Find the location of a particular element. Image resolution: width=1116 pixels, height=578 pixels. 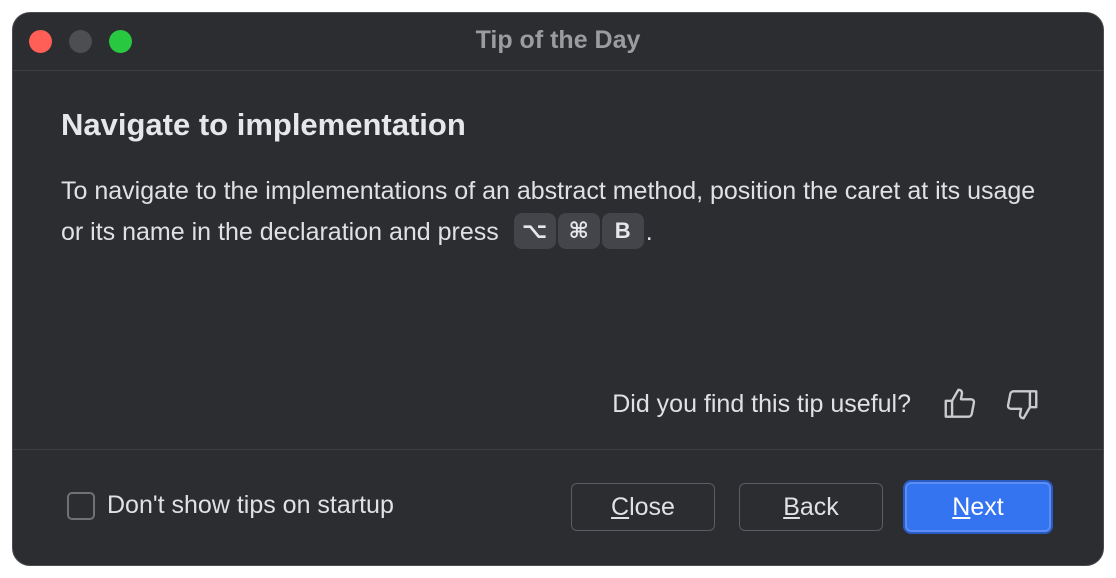

thumbs-down-icon is located at coordinates (1022, 404).